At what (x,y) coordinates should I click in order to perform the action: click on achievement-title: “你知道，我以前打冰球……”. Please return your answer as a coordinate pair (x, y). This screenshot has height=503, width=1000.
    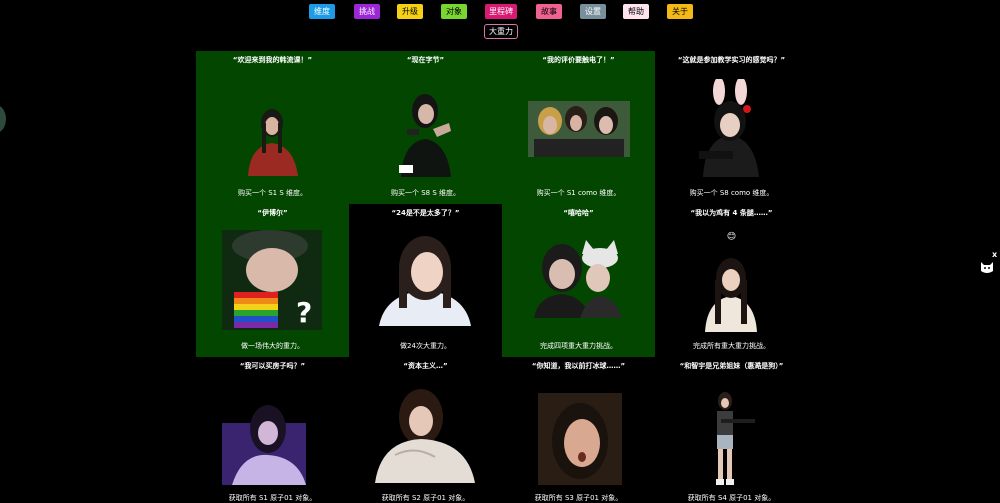
    Looking at the image, I should click on (578, 366).